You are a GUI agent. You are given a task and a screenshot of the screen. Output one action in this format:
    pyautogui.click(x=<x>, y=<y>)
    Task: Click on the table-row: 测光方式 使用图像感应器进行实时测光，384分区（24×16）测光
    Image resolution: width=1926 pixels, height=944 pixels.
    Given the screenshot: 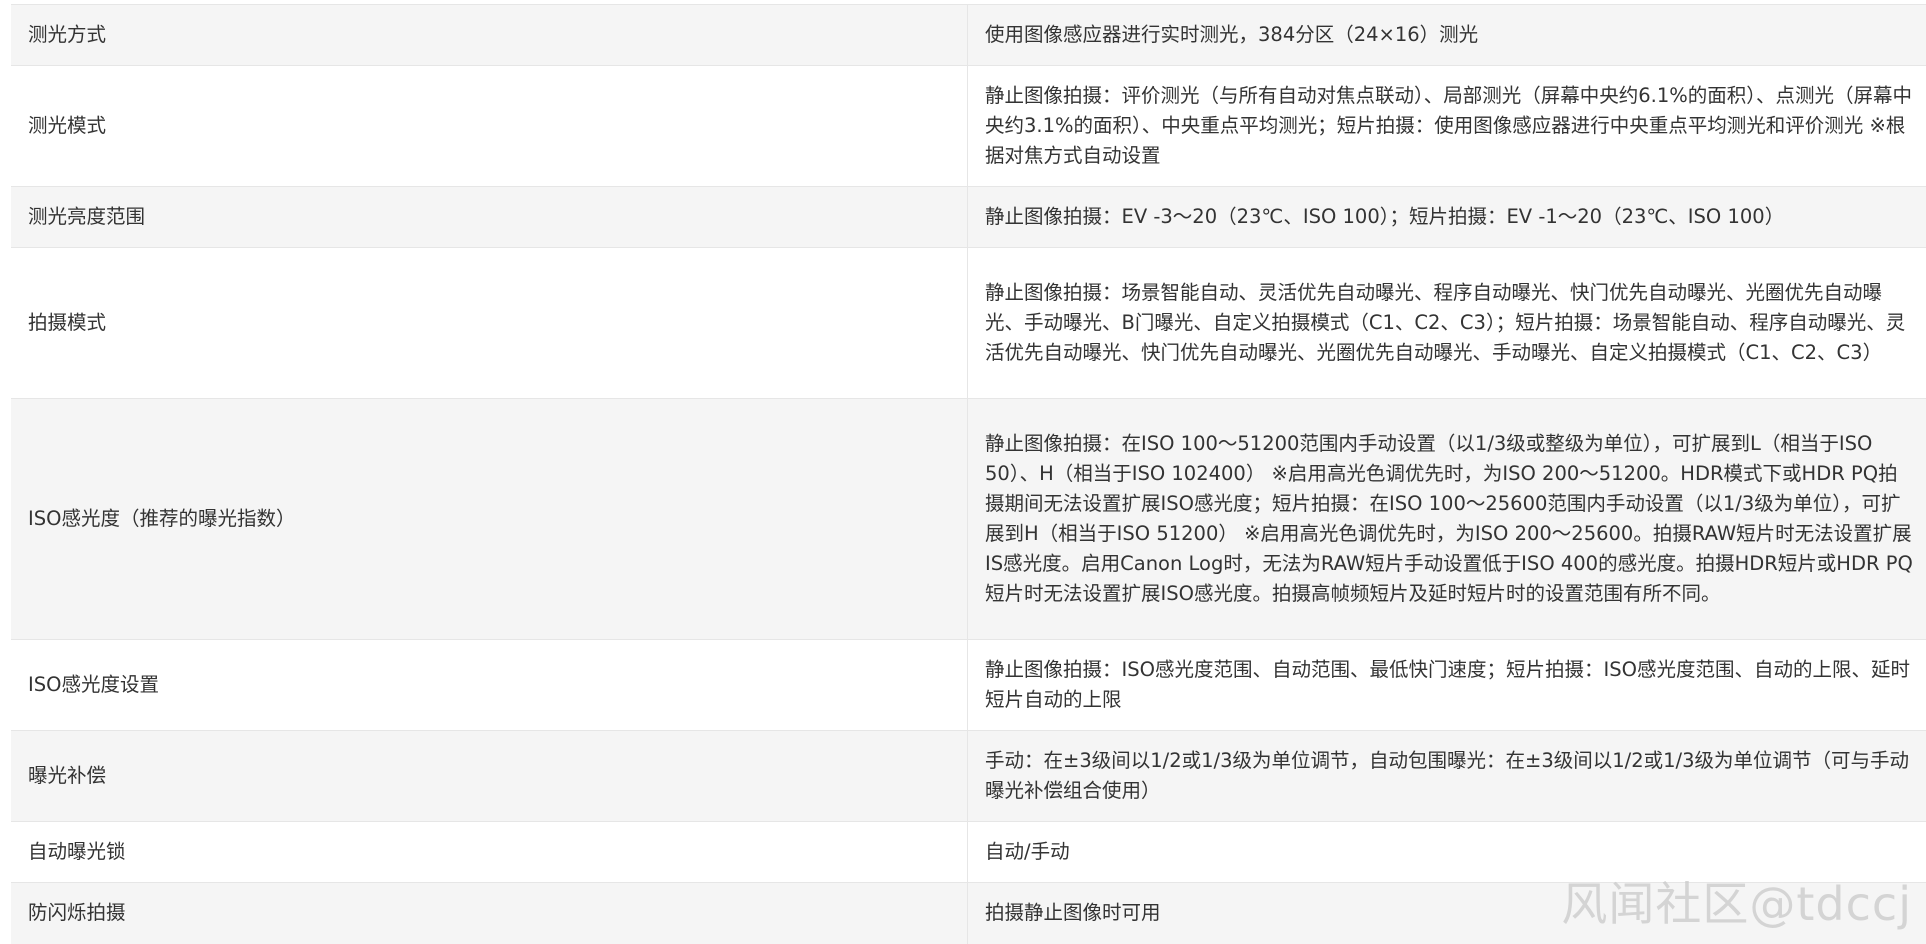 What is the action you would take?
    pyautogui.click(x=968, y=35)
    